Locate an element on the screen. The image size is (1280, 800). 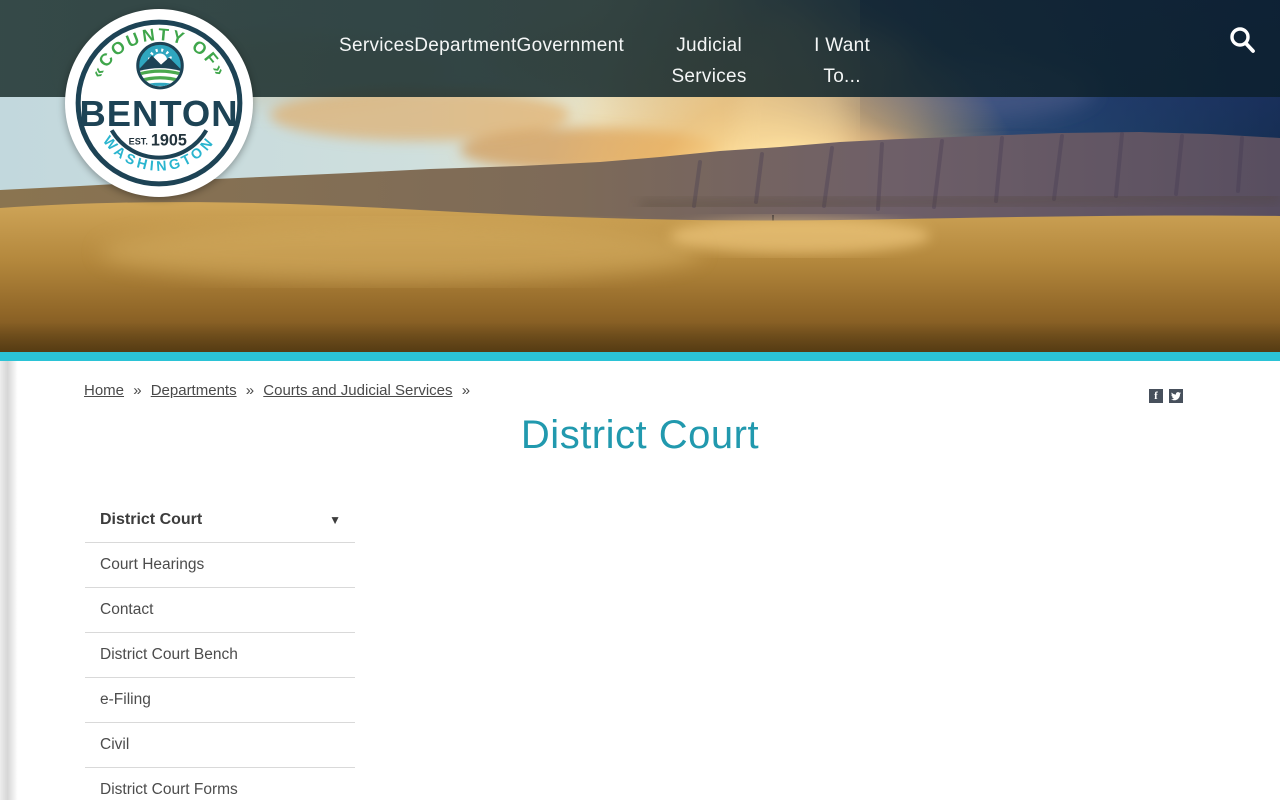
chevron-down-icon: ▼ is located at coordinates (335, 520).